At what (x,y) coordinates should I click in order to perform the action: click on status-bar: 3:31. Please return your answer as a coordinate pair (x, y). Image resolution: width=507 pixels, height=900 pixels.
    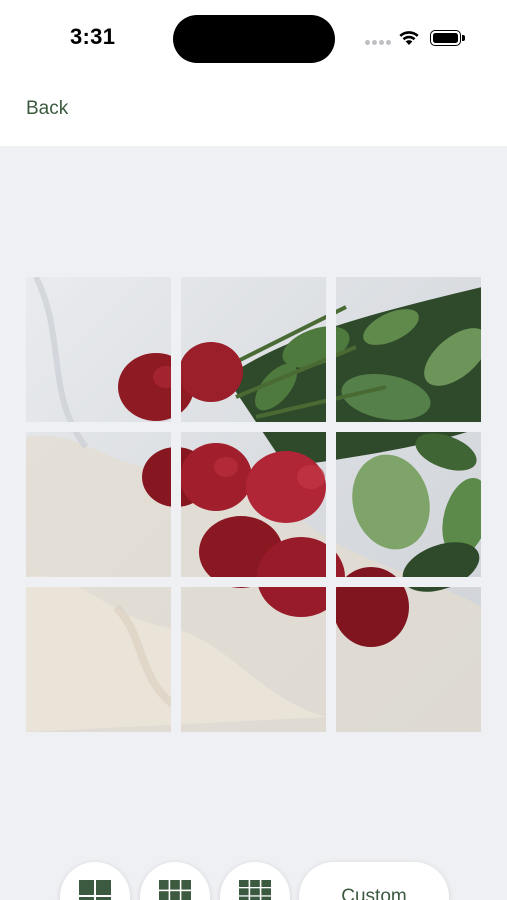
    Looking at the image, I should click on (253, 40).